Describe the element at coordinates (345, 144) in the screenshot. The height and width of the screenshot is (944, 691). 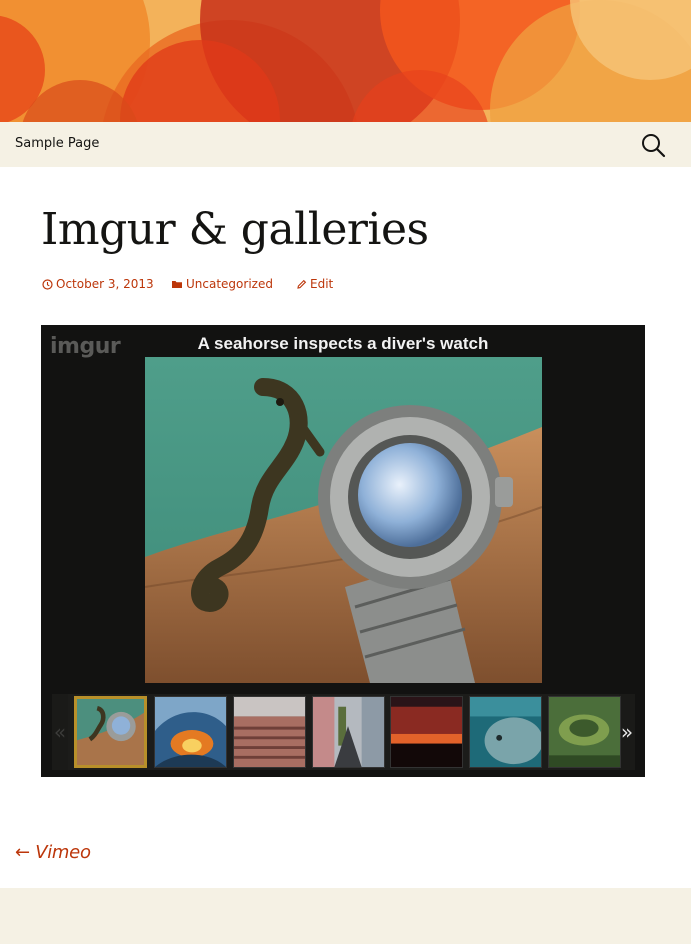
I see `navbar` at that location.